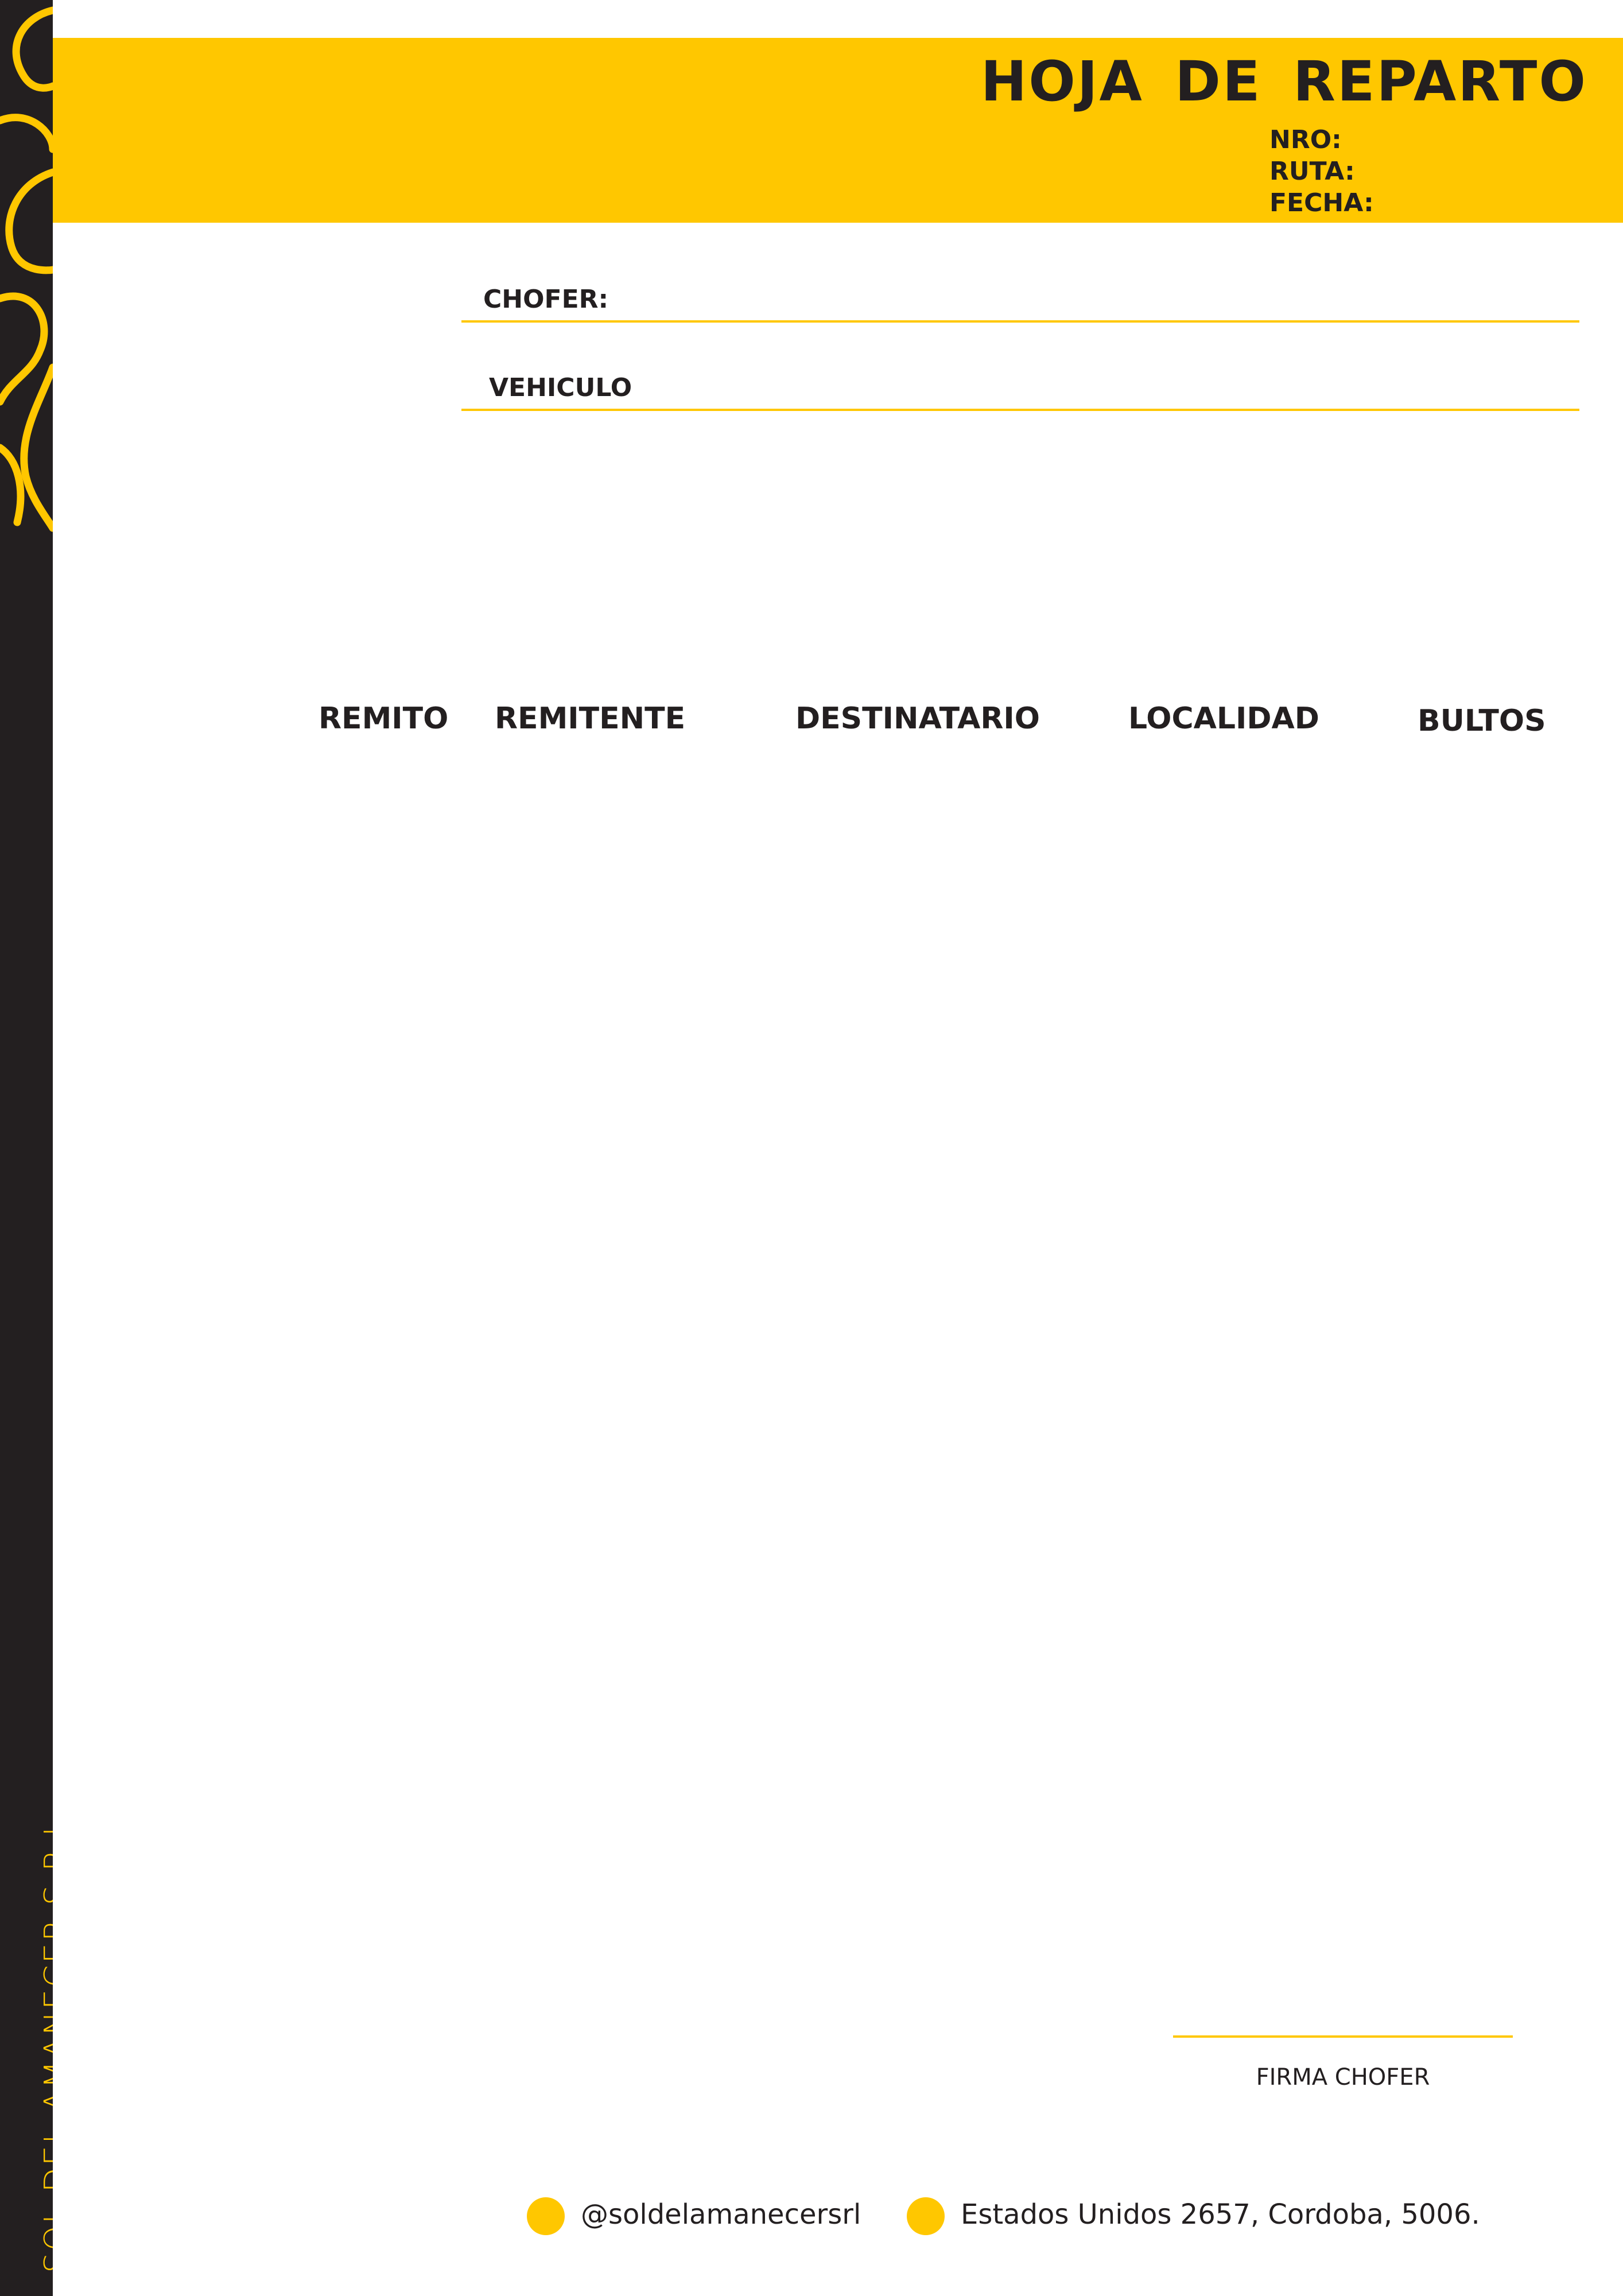 The height and width of the screenshot is (2296, 1623). I want to click on number-label: NRO:, so click(1305, 139).